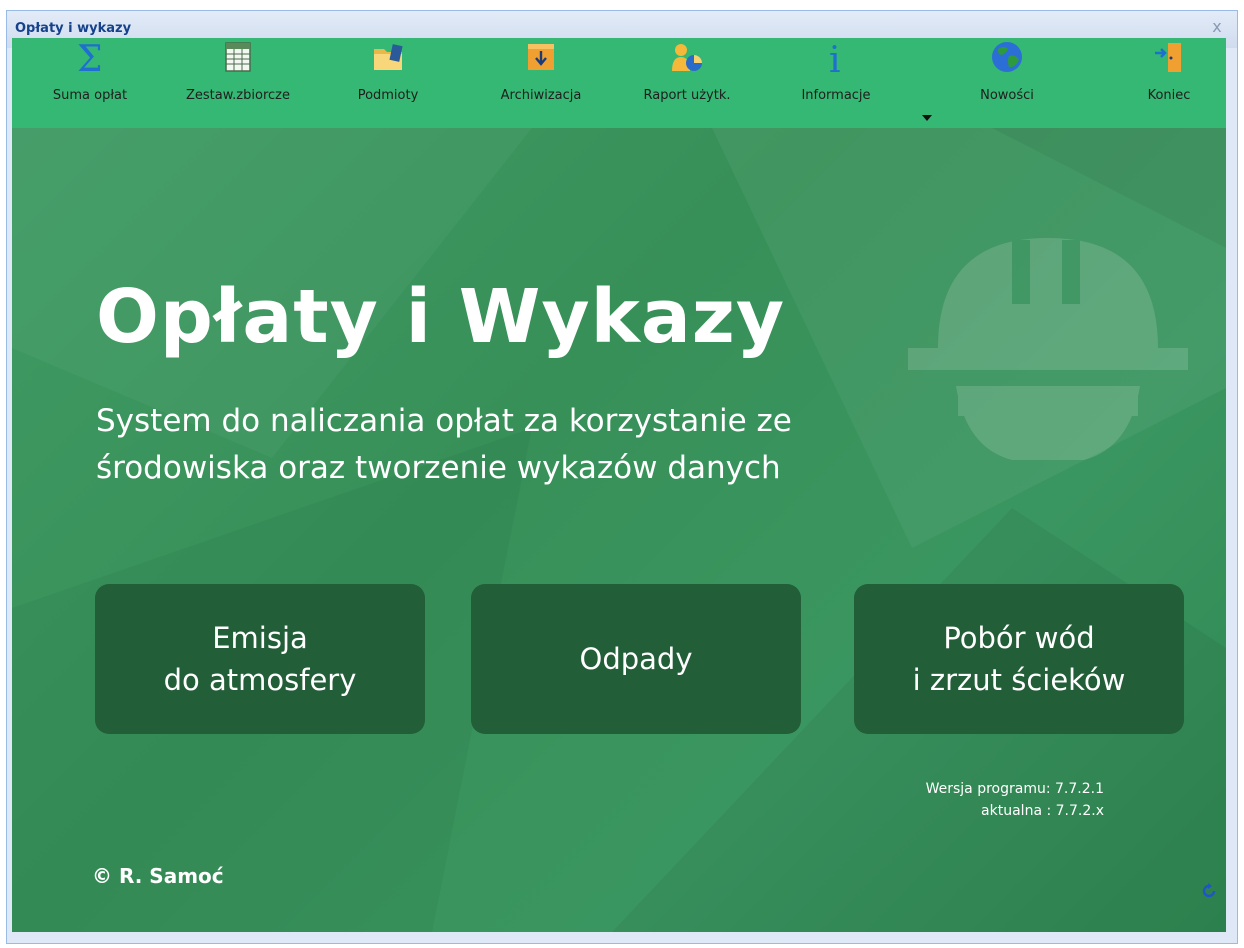 The width and height of the screenshot is (1244, 948). What do you see at coordinates (687, 95) in the screenshot?
I see `toolbar-label: Raport użytk.` at bounding box center [687, 95].